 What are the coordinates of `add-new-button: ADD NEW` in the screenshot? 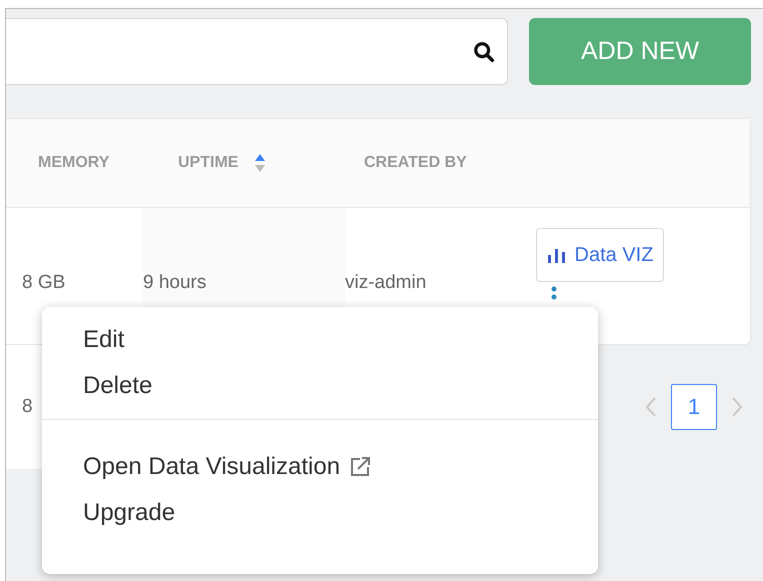 It's located at (640, 51).